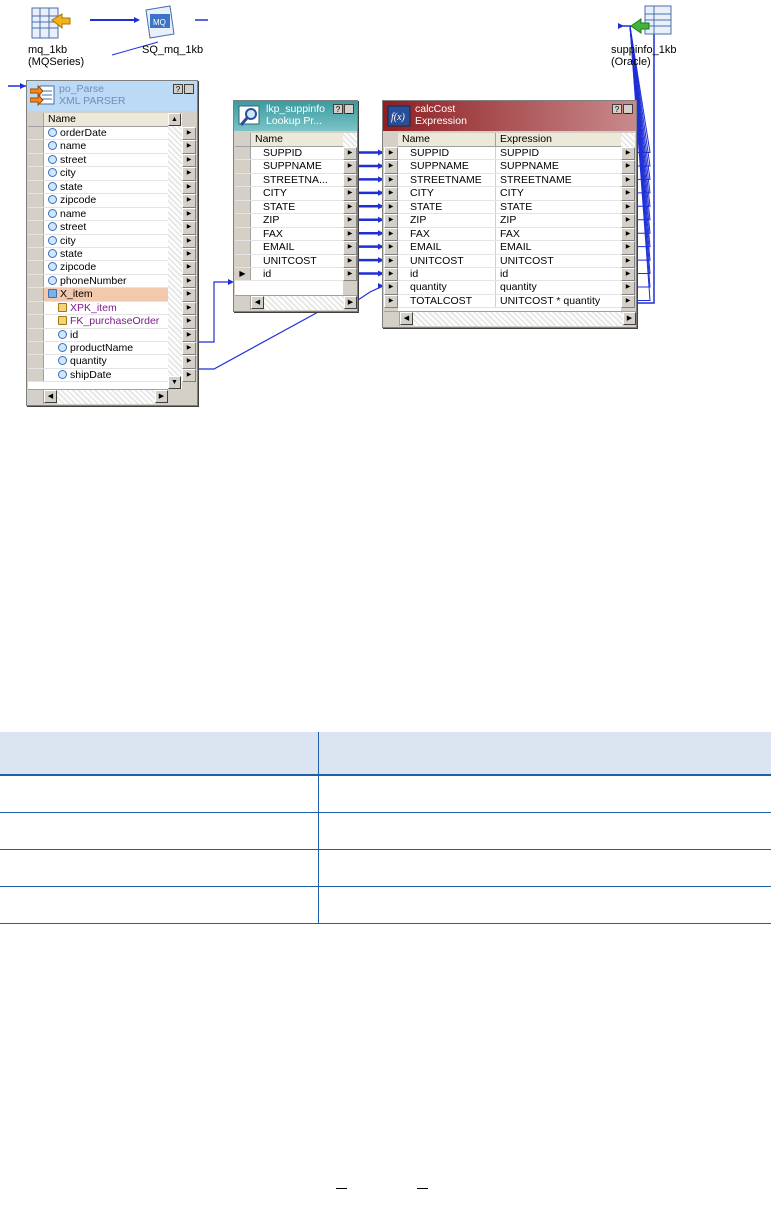  Describe the element at coordinates (509, 154) in the screenshot. I see `port-row: SUPPID SUPPID` at that location.